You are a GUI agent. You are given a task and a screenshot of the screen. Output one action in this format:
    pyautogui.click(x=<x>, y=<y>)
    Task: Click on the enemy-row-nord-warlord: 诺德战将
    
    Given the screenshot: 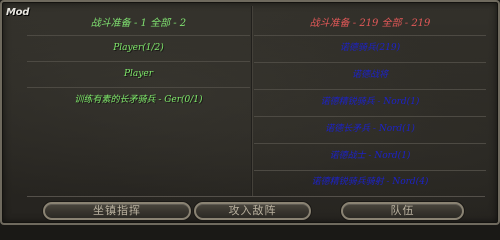 What is the action you would take?
    pyautogui.click(x=370, y=75)
    